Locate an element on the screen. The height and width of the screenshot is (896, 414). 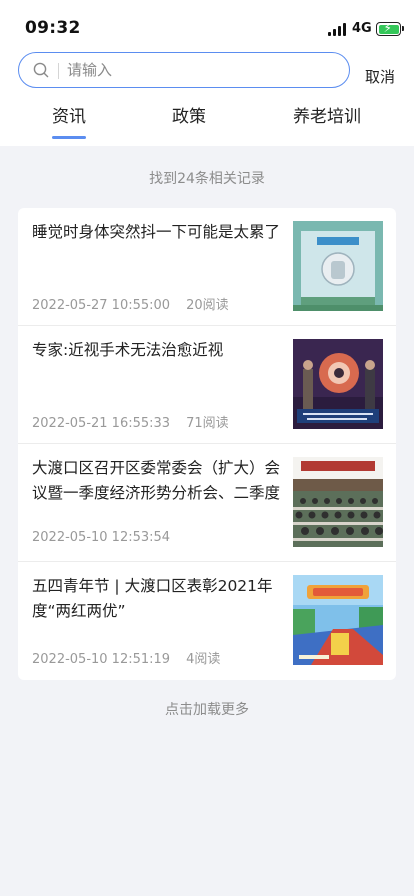
tab-bar: 资讯 政策 养老培训 is located at coordinates (207, 120).